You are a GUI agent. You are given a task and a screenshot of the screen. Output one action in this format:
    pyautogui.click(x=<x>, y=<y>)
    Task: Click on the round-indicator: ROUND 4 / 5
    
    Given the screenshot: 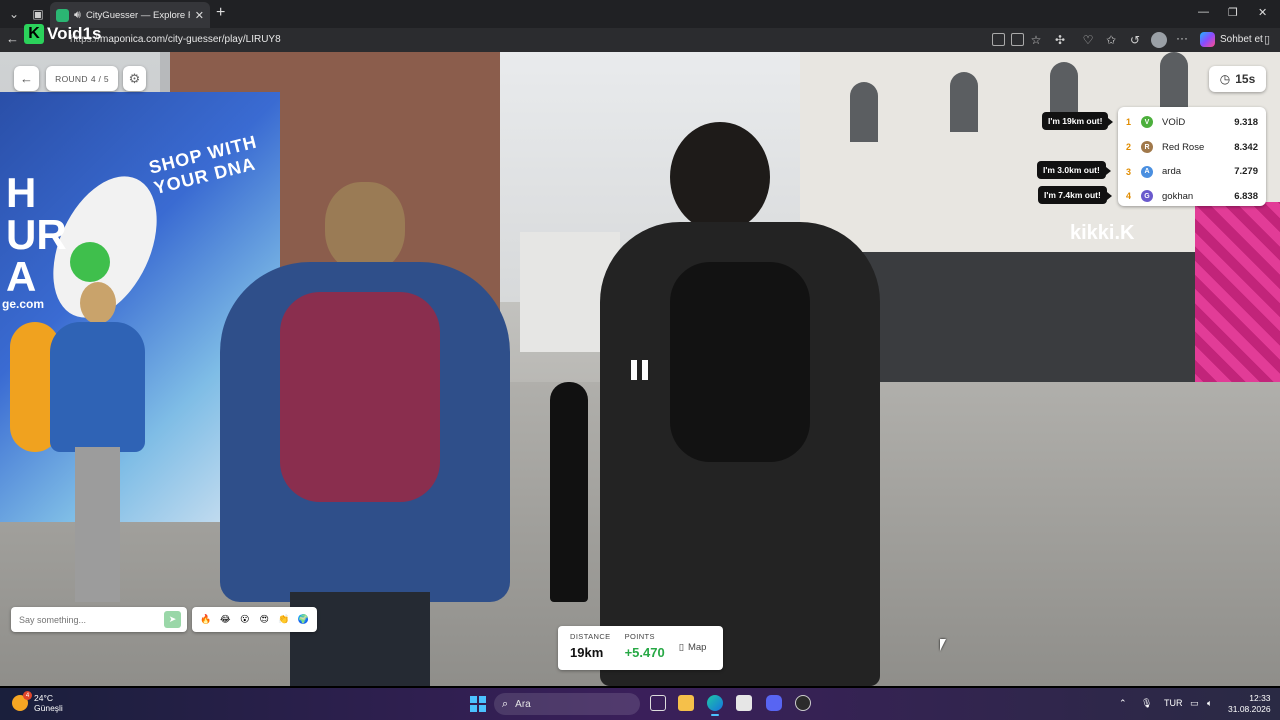 What is the action you would take?
    pyautogui.click(x=82, y=78)
    